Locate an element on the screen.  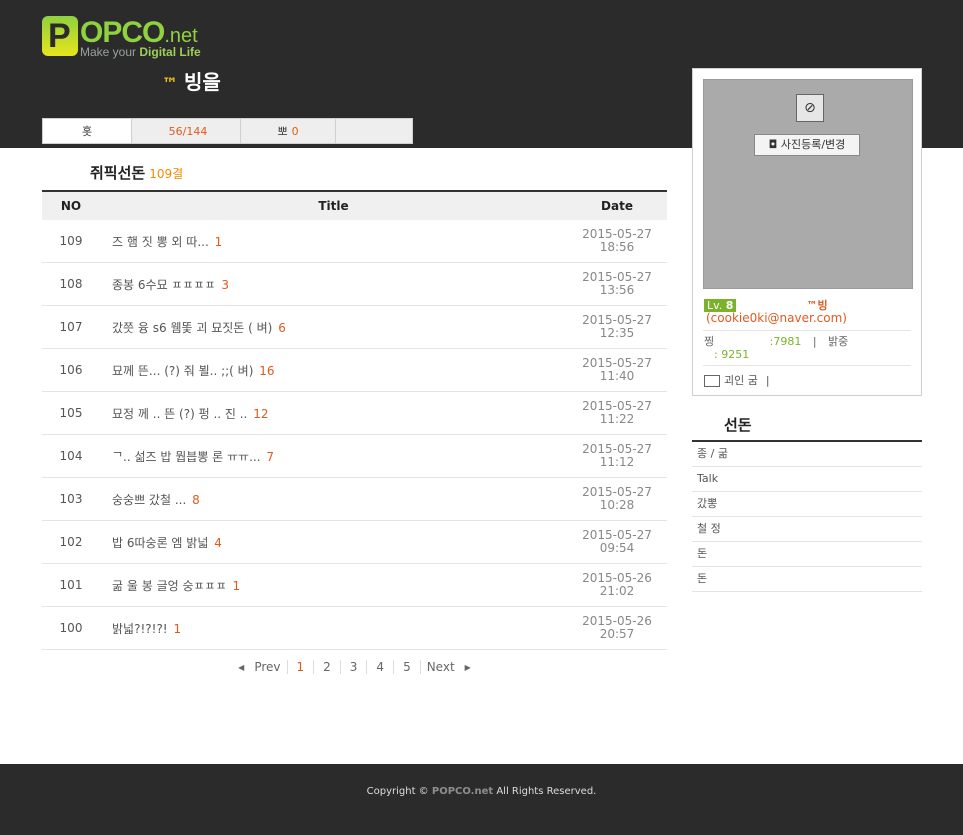
row-title-link: 굶 울 봉 글엉 숭ㅍㅍㅍ 1 is located at coordinates (333, 585).